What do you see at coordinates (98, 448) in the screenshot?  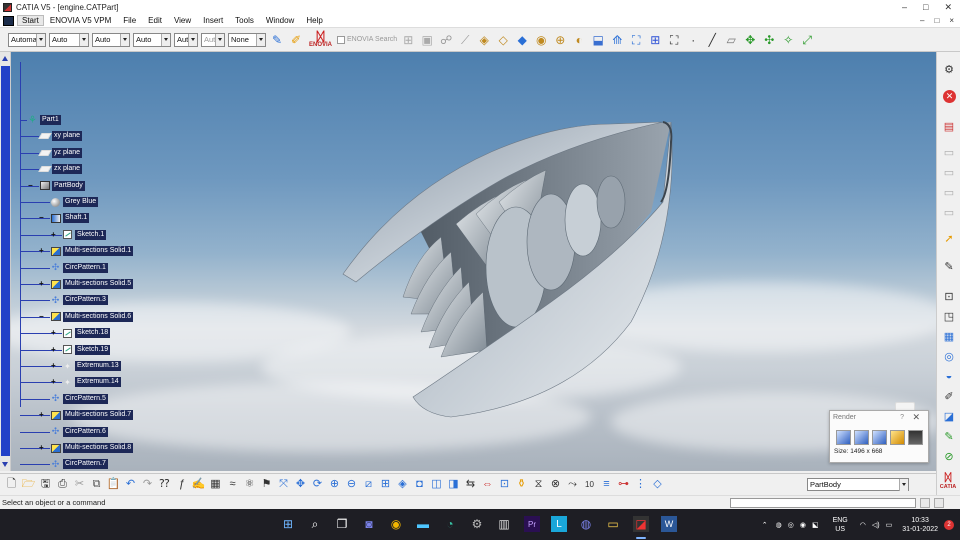 I see `tree-node-label: Multi-sections Solid.8` at bounding box center [98, 448].